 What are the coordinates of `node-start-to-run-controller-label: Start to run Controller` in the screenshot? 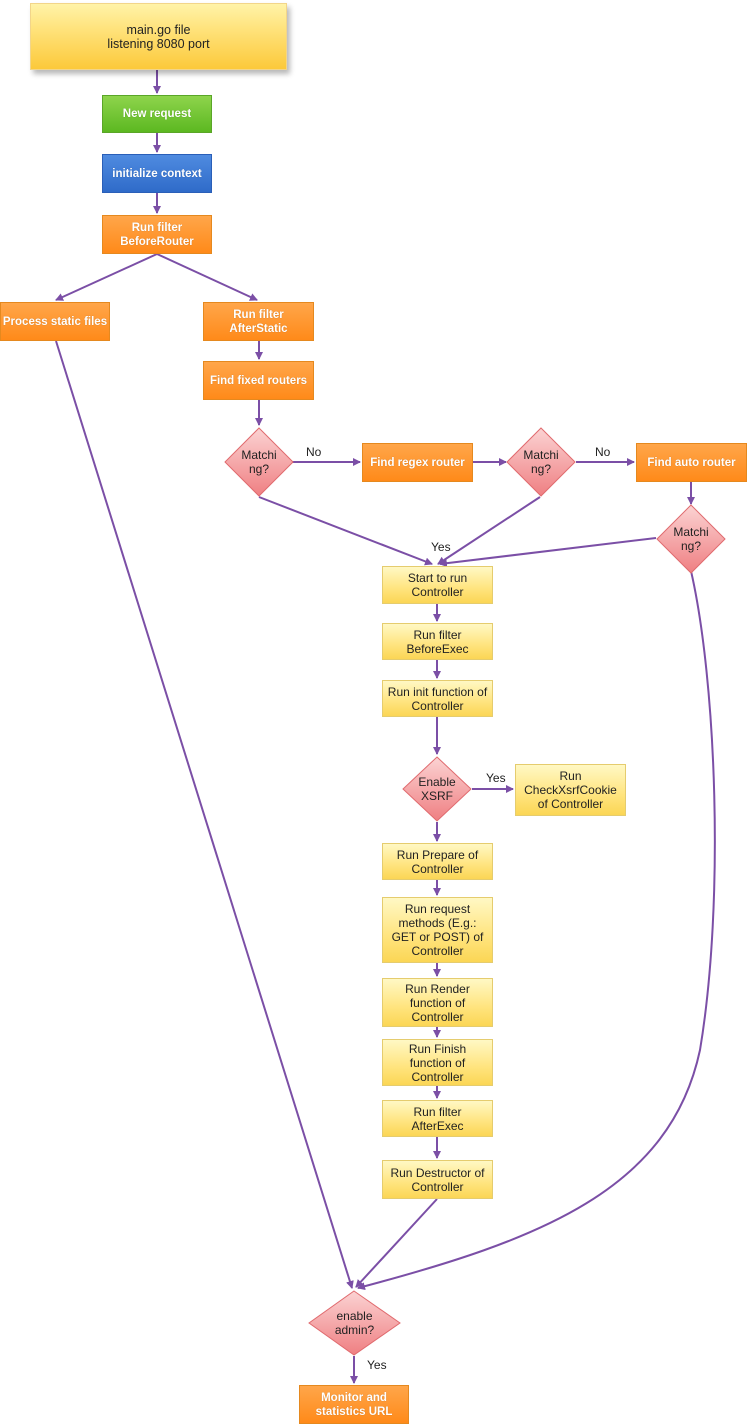 It's located at (437, 585).